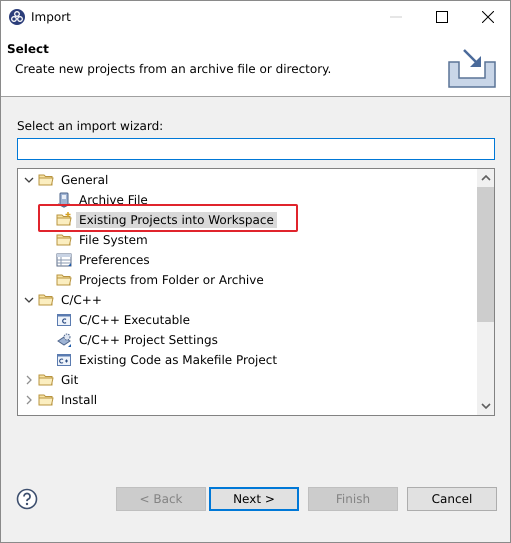  What do you see at coordinates (51, 17) in the screenshot?
I see `window-title: Import` at bounding box center [51, 17].